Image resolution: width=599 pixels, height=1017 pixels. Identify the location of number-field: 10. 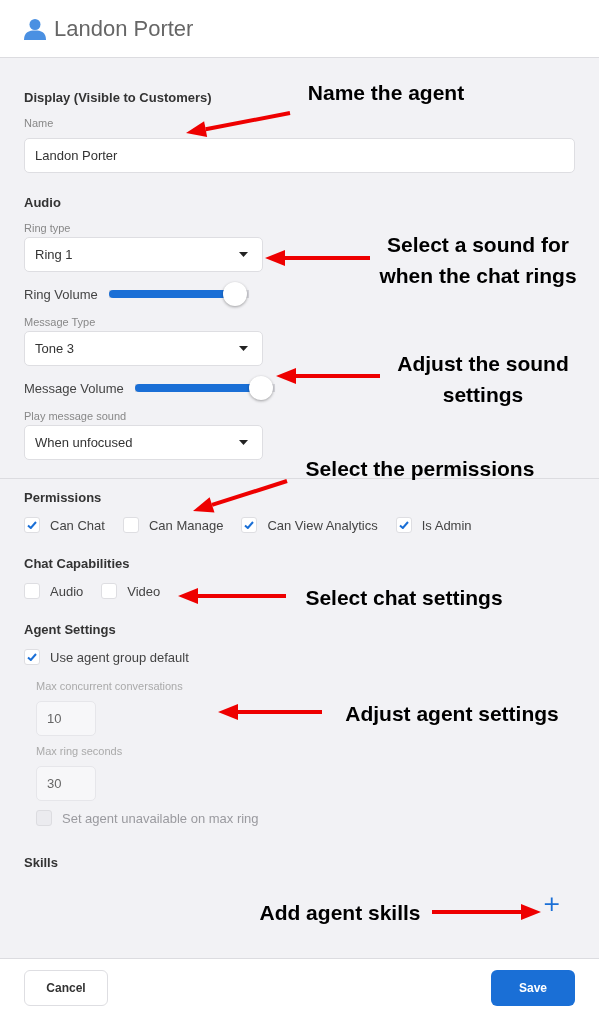
(66, 718).